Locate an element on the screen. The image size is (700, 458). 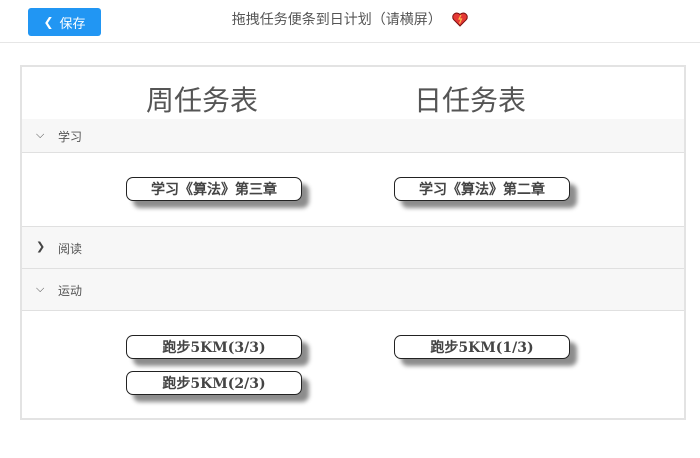
section-header-sport: ⌵ 运动 is located at coordinates (353, 290).